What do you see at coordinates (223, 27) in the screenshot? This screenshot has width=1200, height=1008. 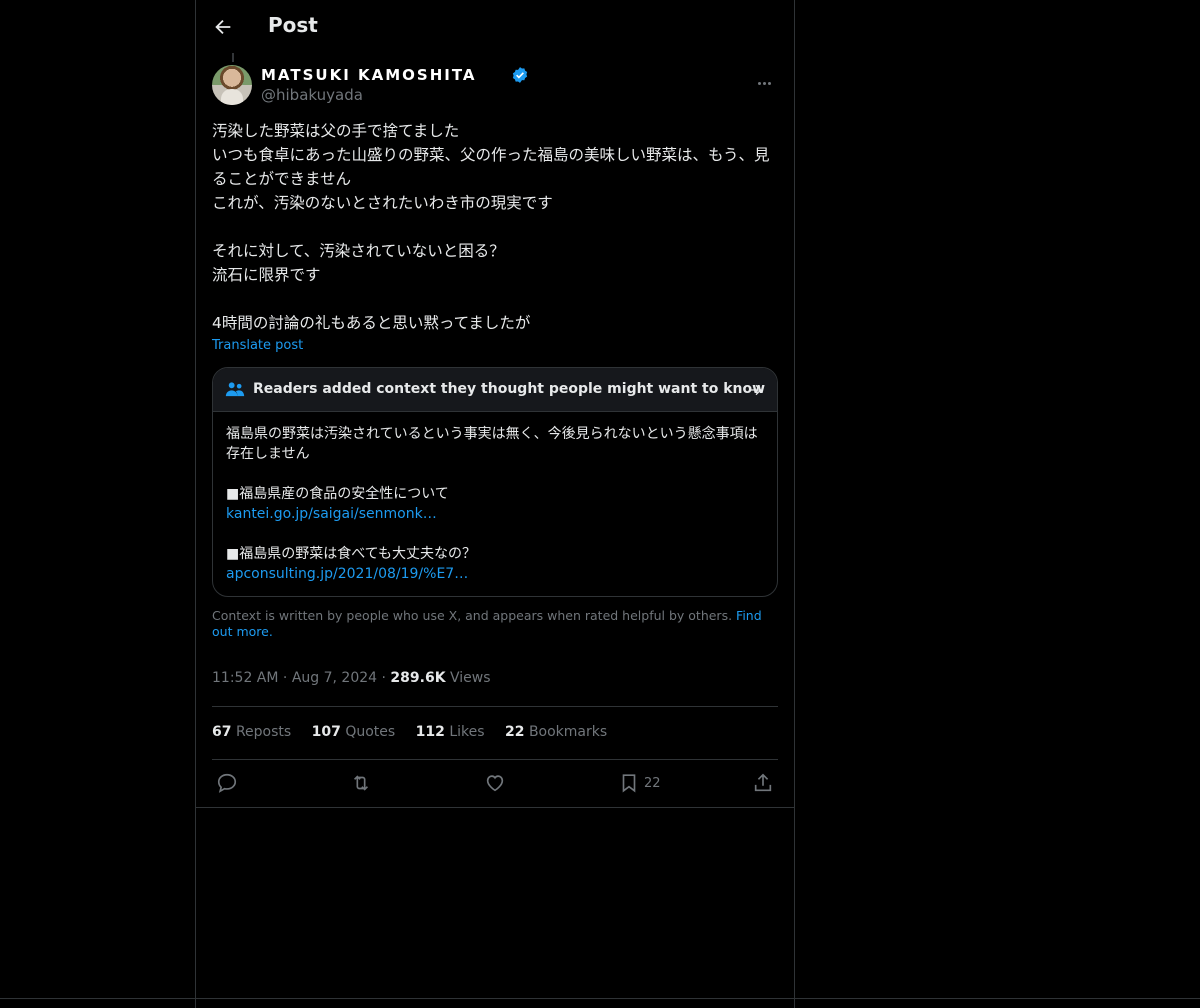 I see `back-arrow-icon` at bounding box center [223, 27].